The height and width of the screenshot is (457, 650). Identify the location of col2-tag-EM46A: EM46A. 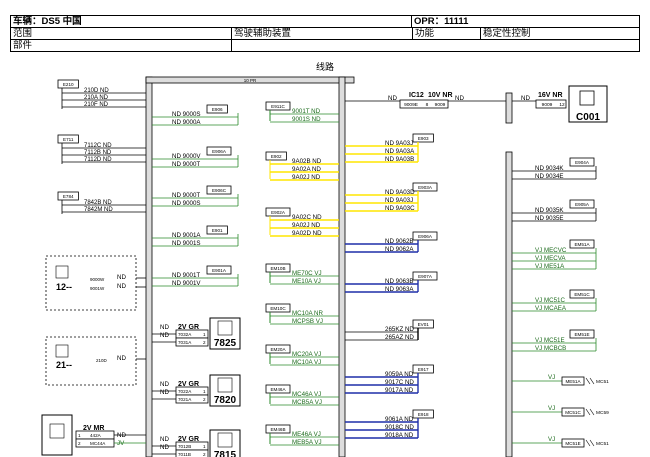
(278, 389).